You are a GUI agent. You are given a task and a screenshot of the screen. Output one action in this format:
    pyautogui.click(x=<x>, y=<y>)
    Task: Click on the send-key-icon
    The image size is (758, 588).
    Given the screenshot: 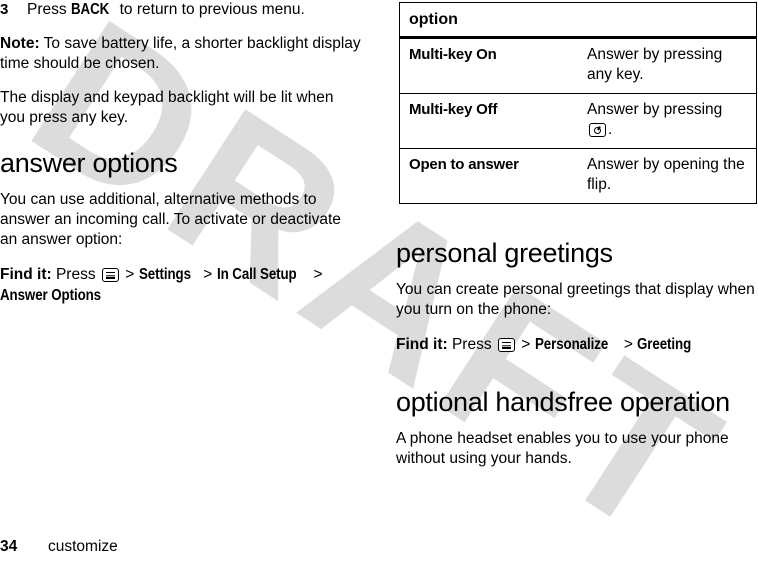 What is the action you would take?
    pyautogui.click(x=597, y=130)
    